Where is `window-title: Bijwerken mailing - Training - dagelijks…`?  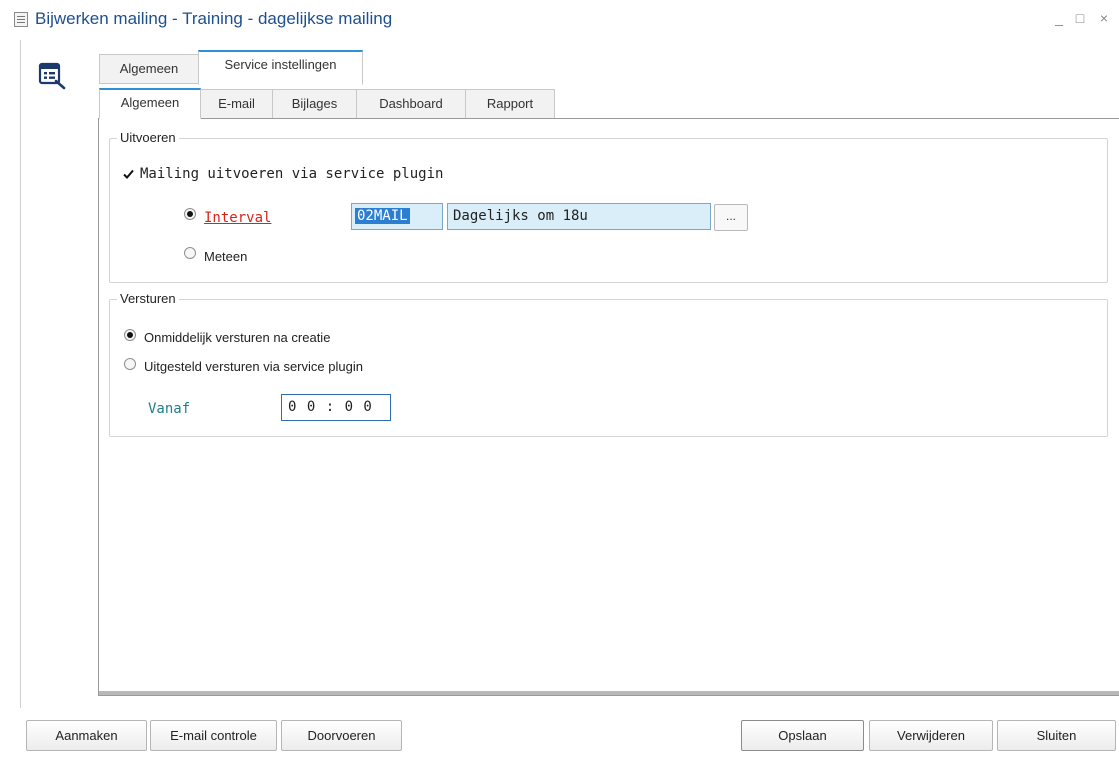 window-title: Bijwerken mailing - Training - dagelijks… is located at coordinates (214, 18).